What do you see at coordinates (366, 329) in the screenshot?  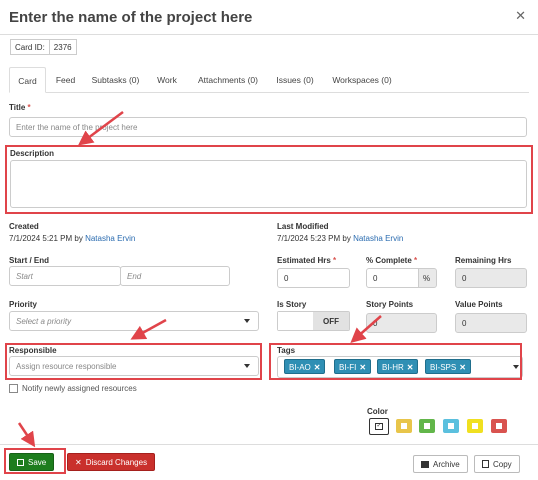 I see `arrow-to-tags` at bounding box center [366, 329].